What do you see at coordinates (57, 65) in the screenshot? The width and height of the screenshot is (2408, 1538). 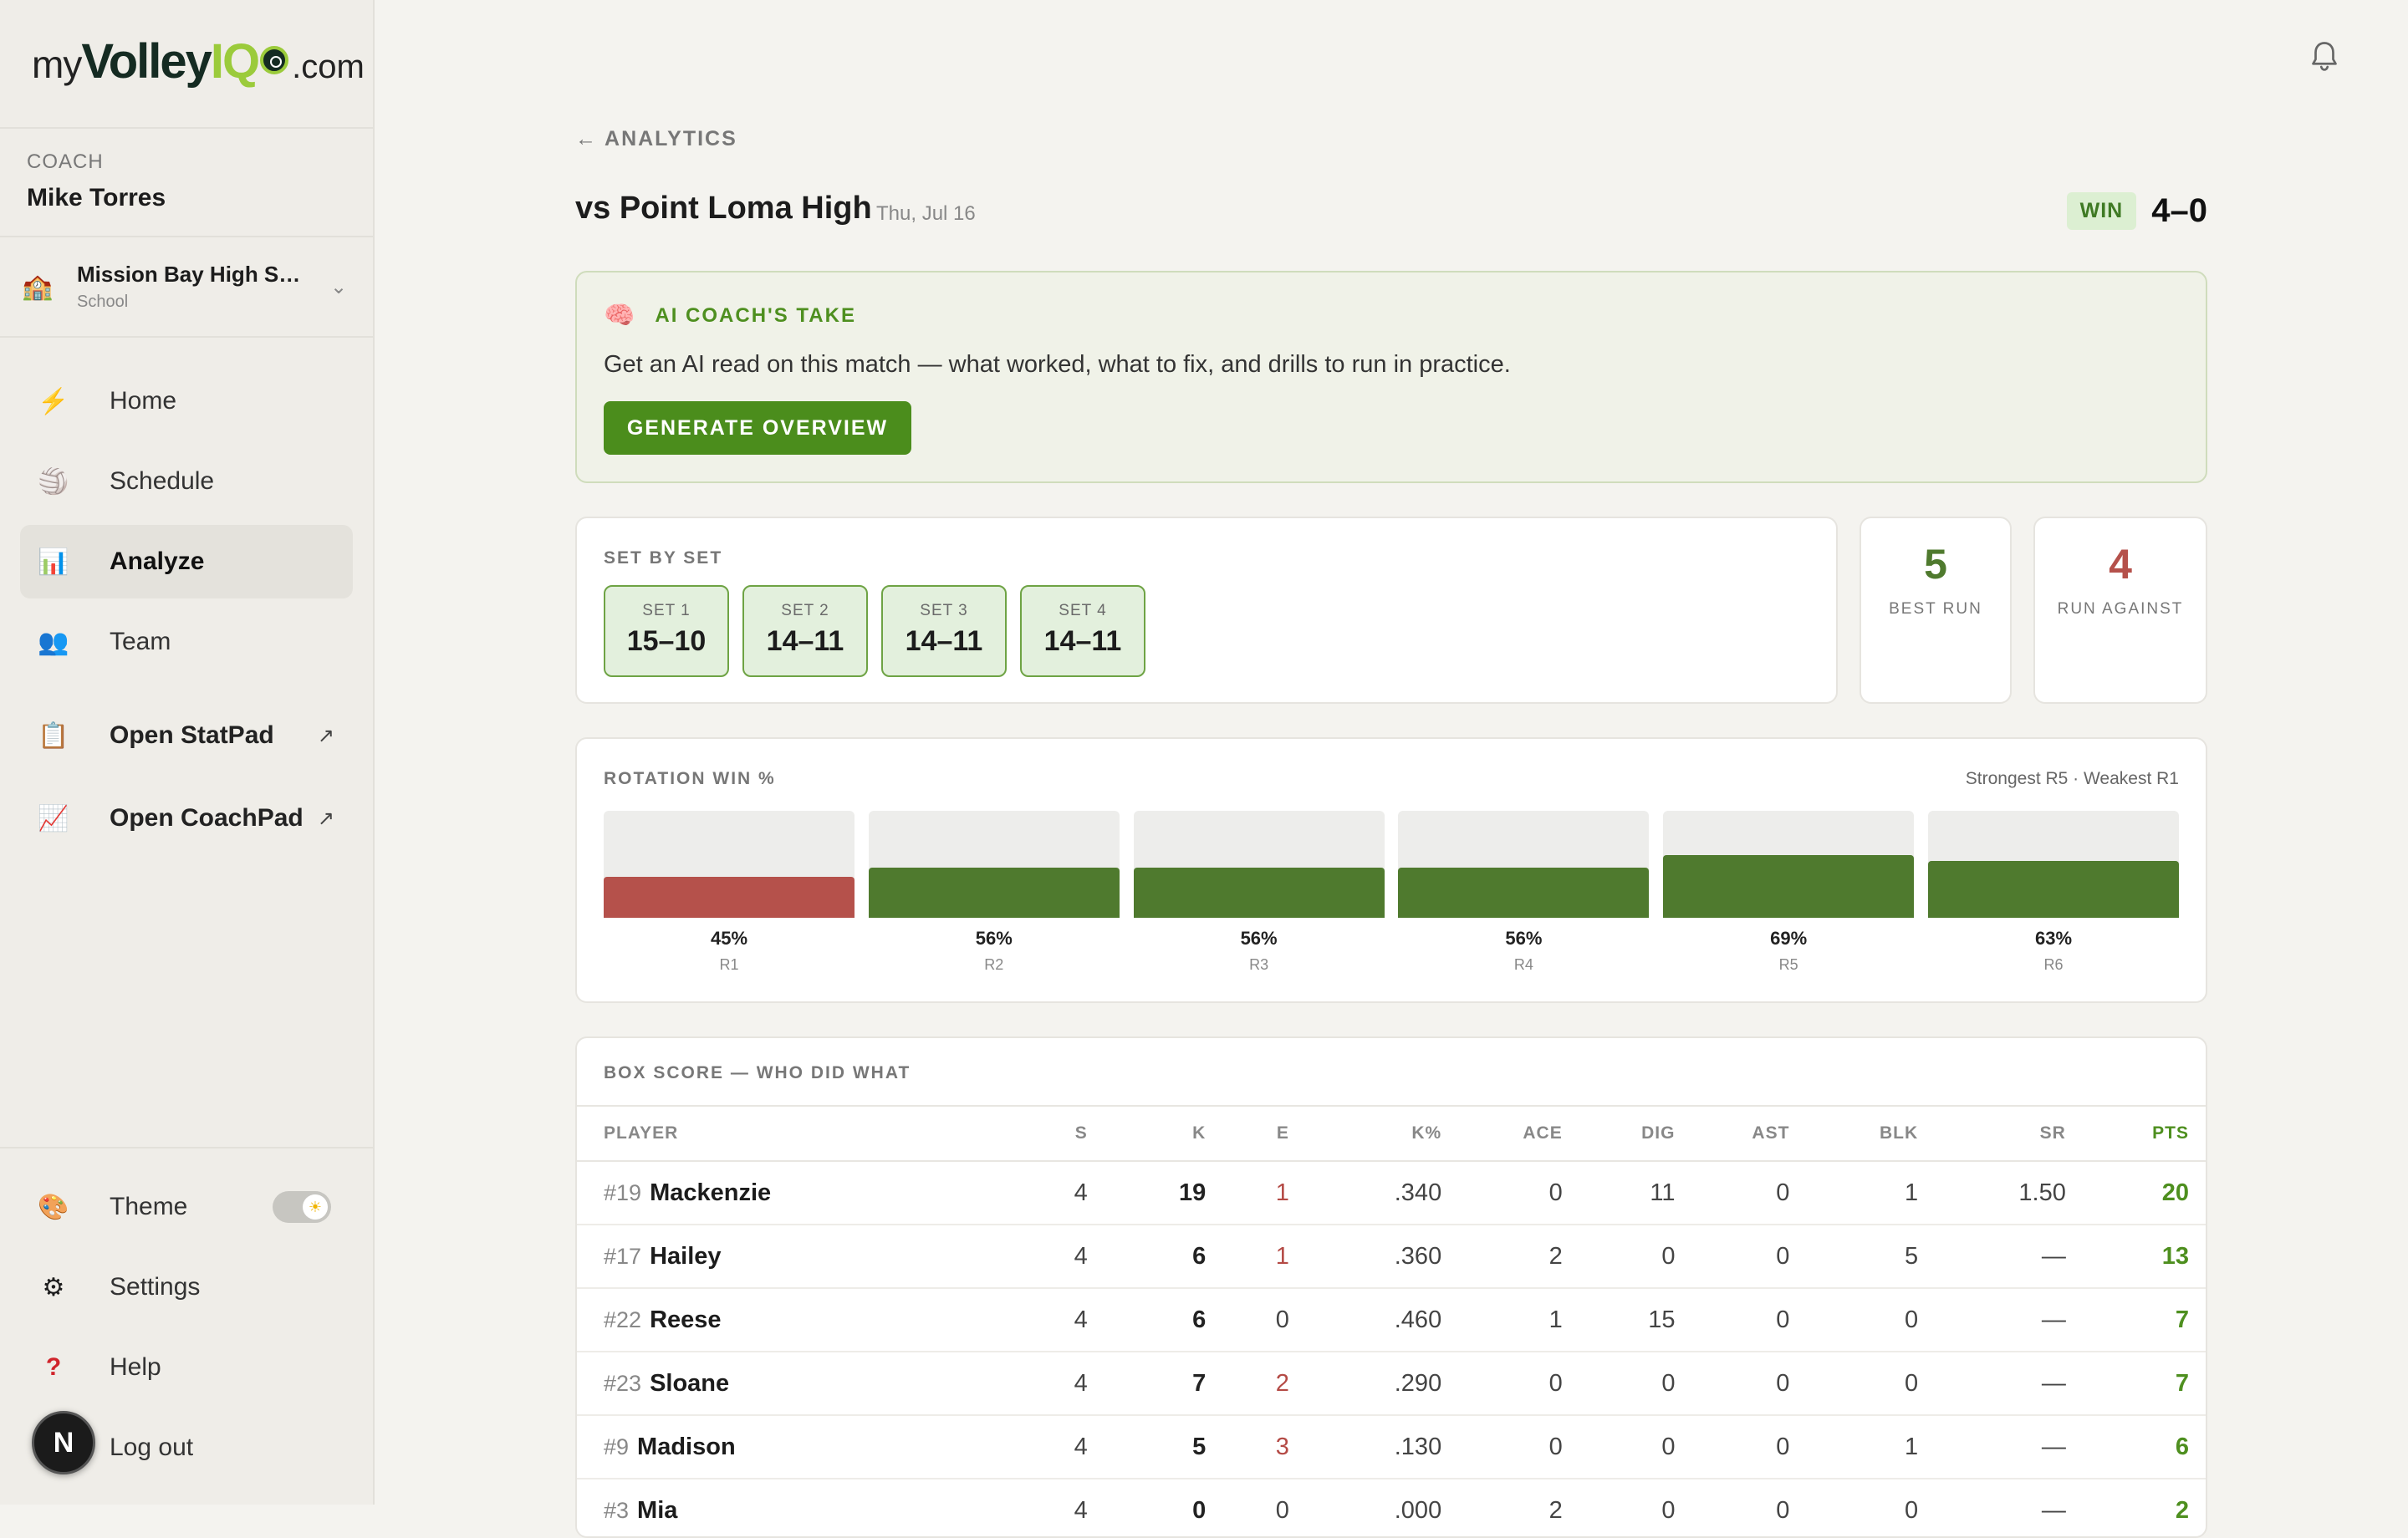 I see `logo-my: my` at bounding box center [57, 65].